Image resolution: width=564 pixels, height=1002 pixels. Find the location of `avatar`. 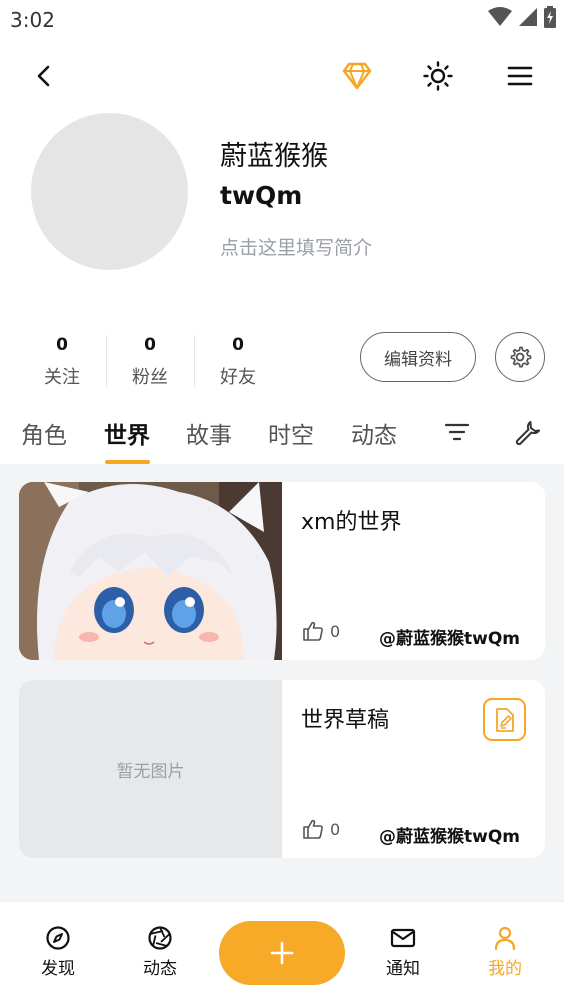

avatar is located at coordinates (109, 191).